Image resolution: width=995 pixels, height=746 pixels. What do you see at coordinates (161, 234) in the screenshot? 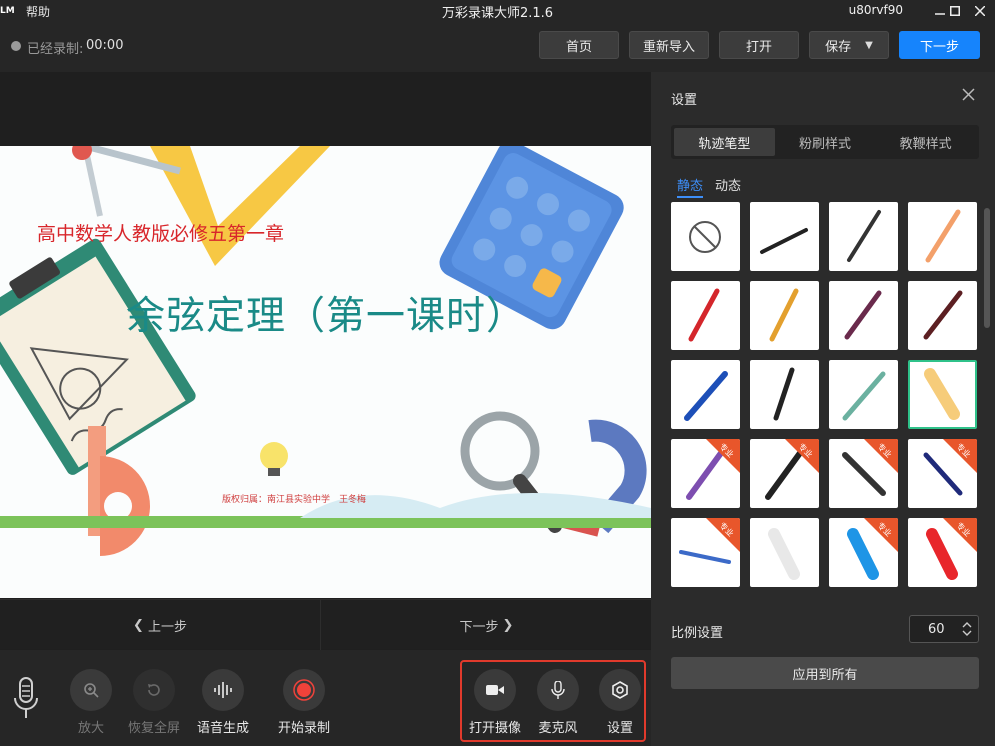
I see `slide-subtitle: 高中数学人教版必修五第一章` at bounding box center [161, 234].